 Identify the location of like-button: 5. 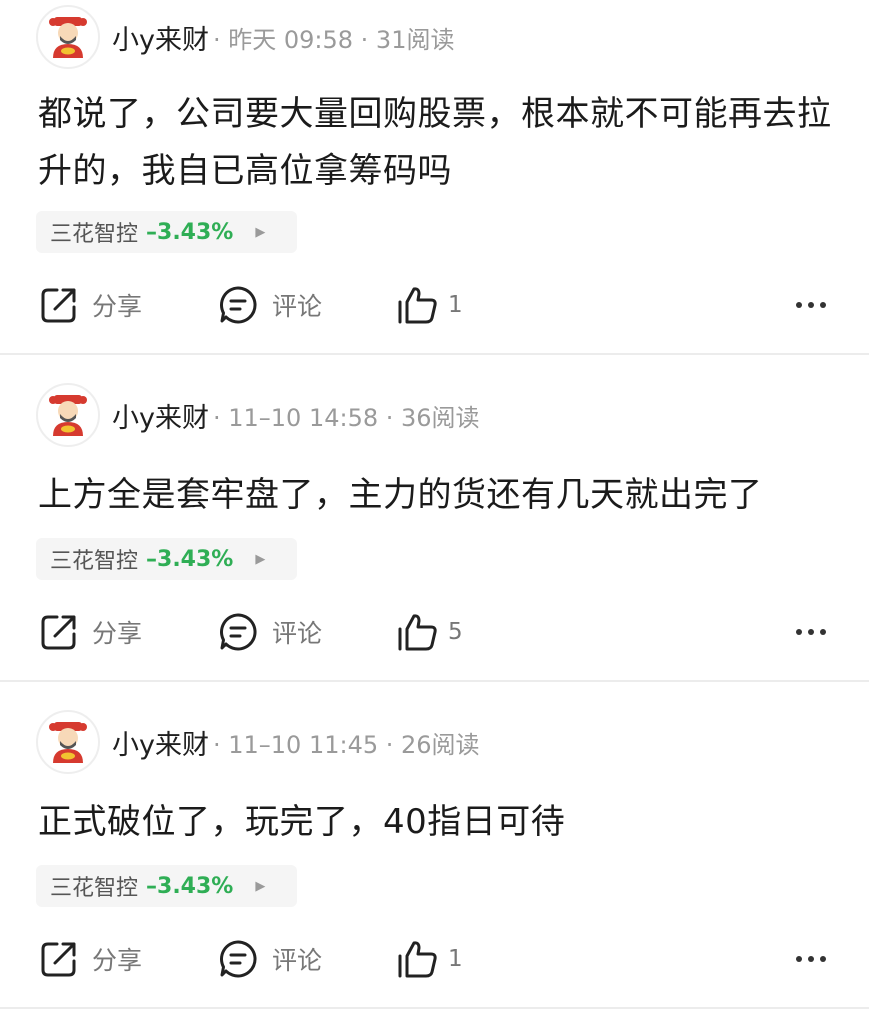
(429, 632).